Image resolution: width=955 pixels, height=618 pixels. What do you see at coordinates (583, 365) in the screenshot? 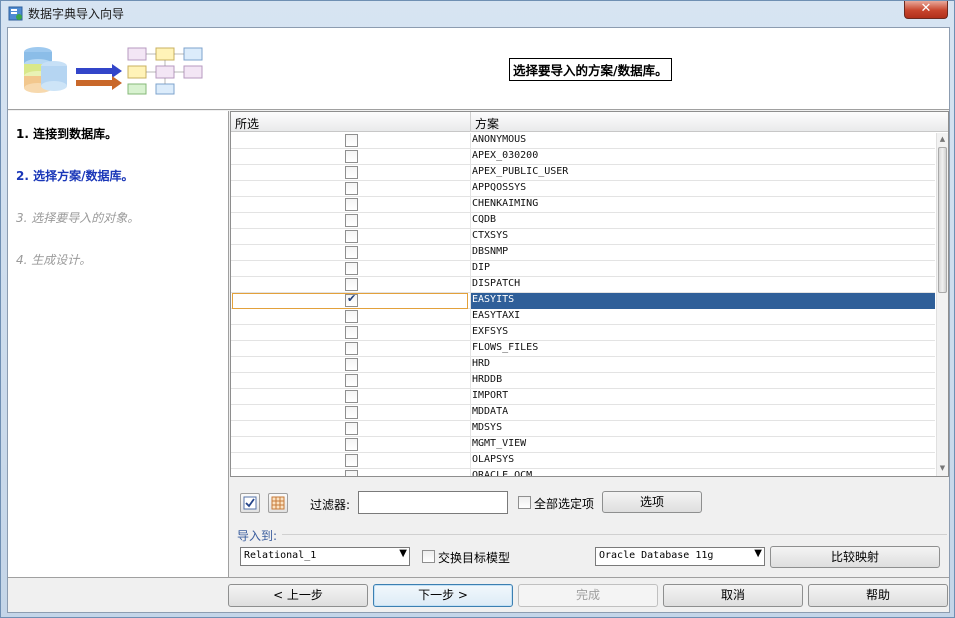
I see `table-row: HRD` at bounding box center [583, 365].